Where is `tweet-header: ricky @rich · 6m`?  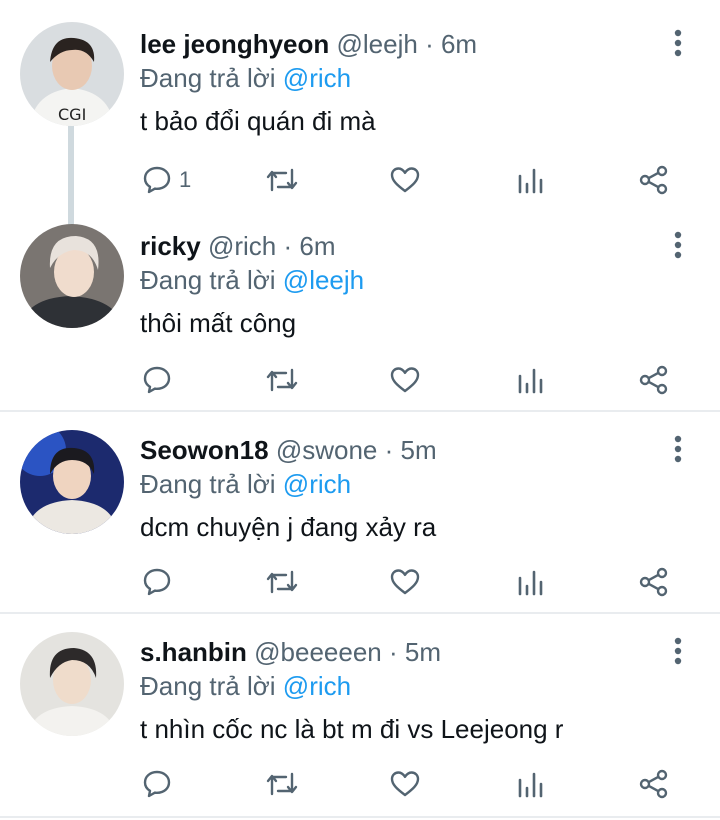 tweet-header: ricky @rich · 6m is located at coordinates (238, 246).